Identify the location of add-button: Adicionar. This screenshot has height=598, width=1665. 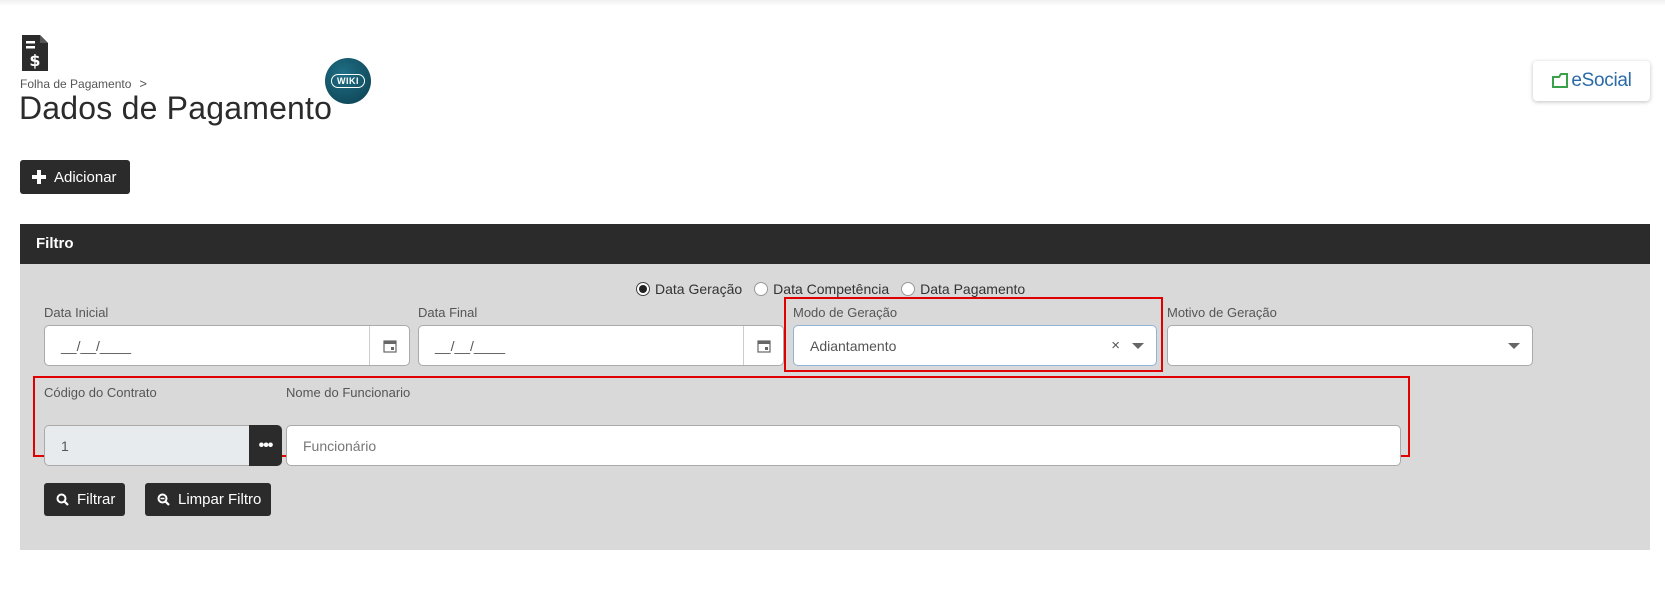
(75, 177).